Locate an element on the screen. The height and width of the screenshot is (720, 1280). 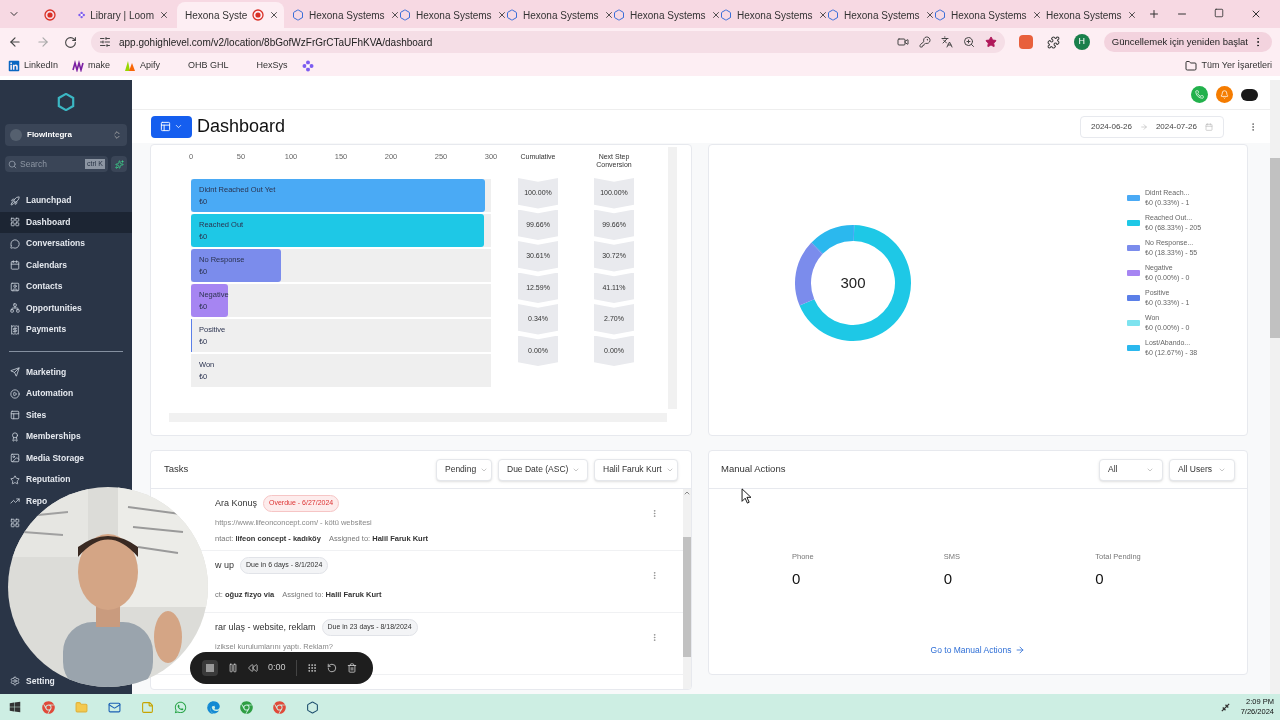
settings-item: Setting is located at coordinates (28, 681).